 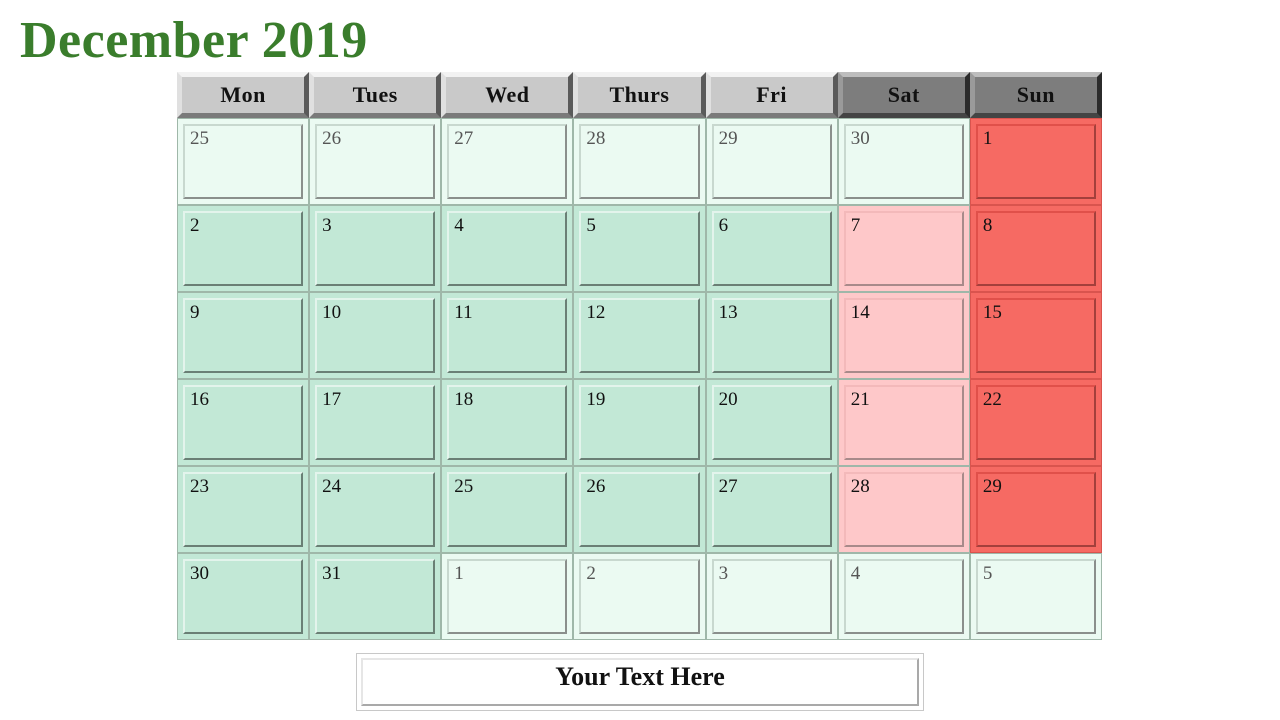 I want to click on day-number: 20, so click(x=771, y=422).